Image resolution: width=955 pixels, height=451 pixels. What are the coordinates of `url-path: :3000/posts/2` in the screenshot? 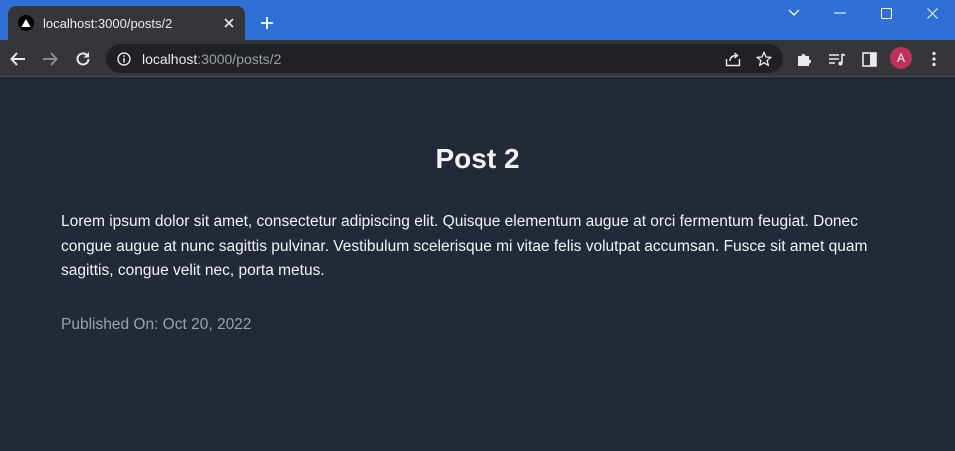 It's located at (239, 58).